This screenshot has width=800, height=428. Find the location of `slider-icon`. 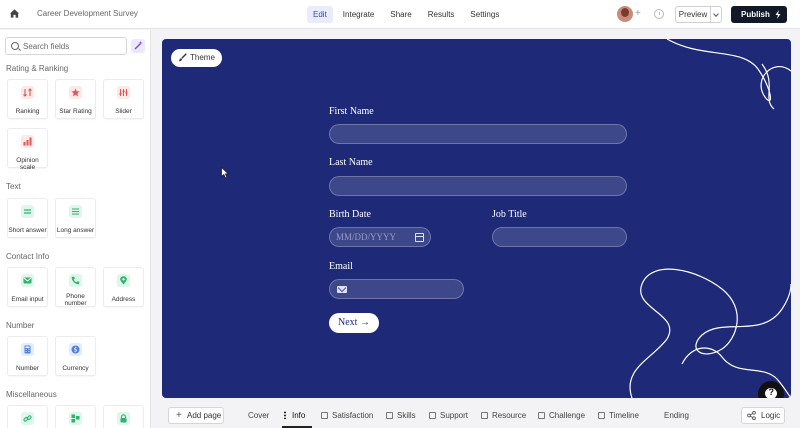

slider-icon is located at coordinates (123, 92).